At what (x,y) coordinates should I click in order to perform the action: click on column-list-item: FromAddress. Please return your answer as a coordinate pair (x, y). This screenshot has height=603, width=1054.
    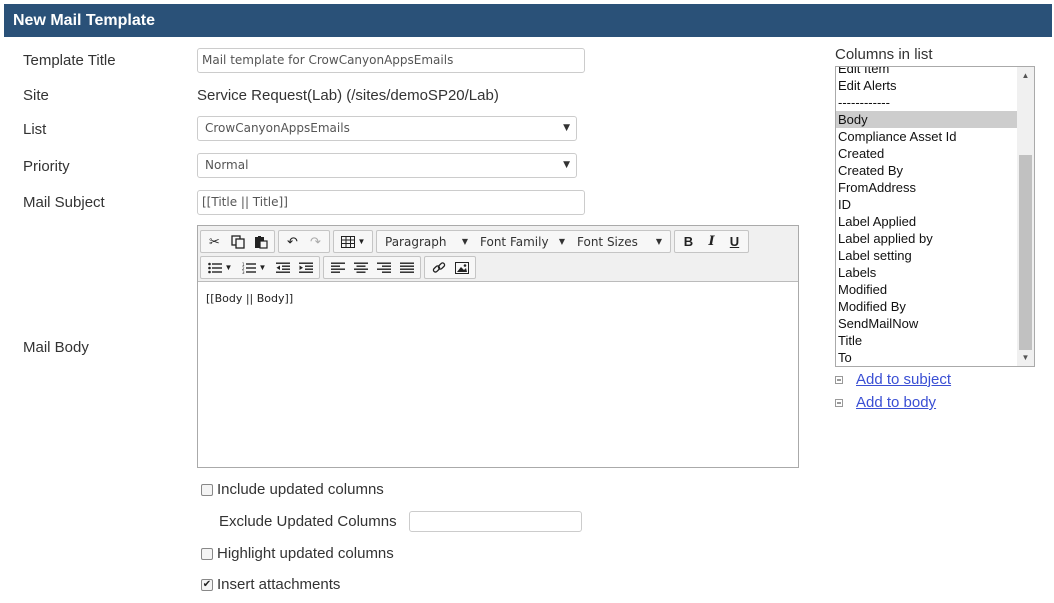
    Looking at the image, I should click on (927, 187).